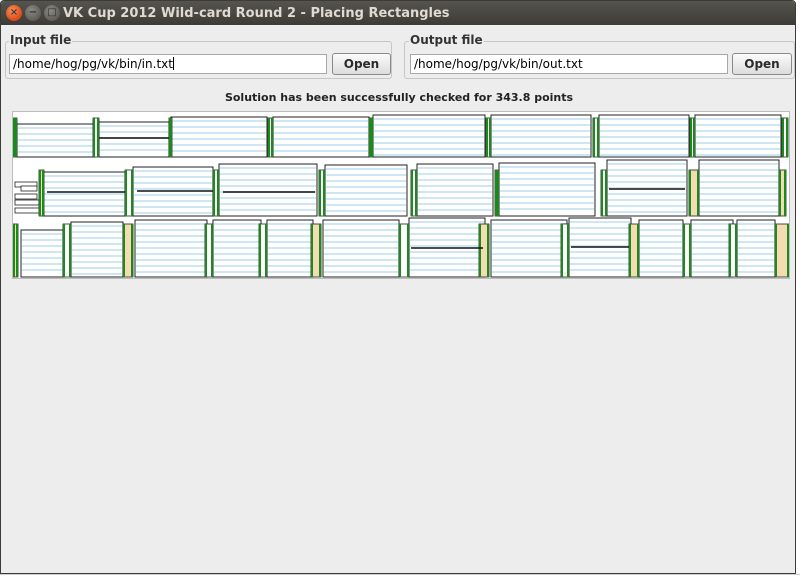 The image size is (800, 586). What do you see at coordinates (762, 64) in the screenshot?
I see `output-open-button: Open` at bounding box center [762, 64].